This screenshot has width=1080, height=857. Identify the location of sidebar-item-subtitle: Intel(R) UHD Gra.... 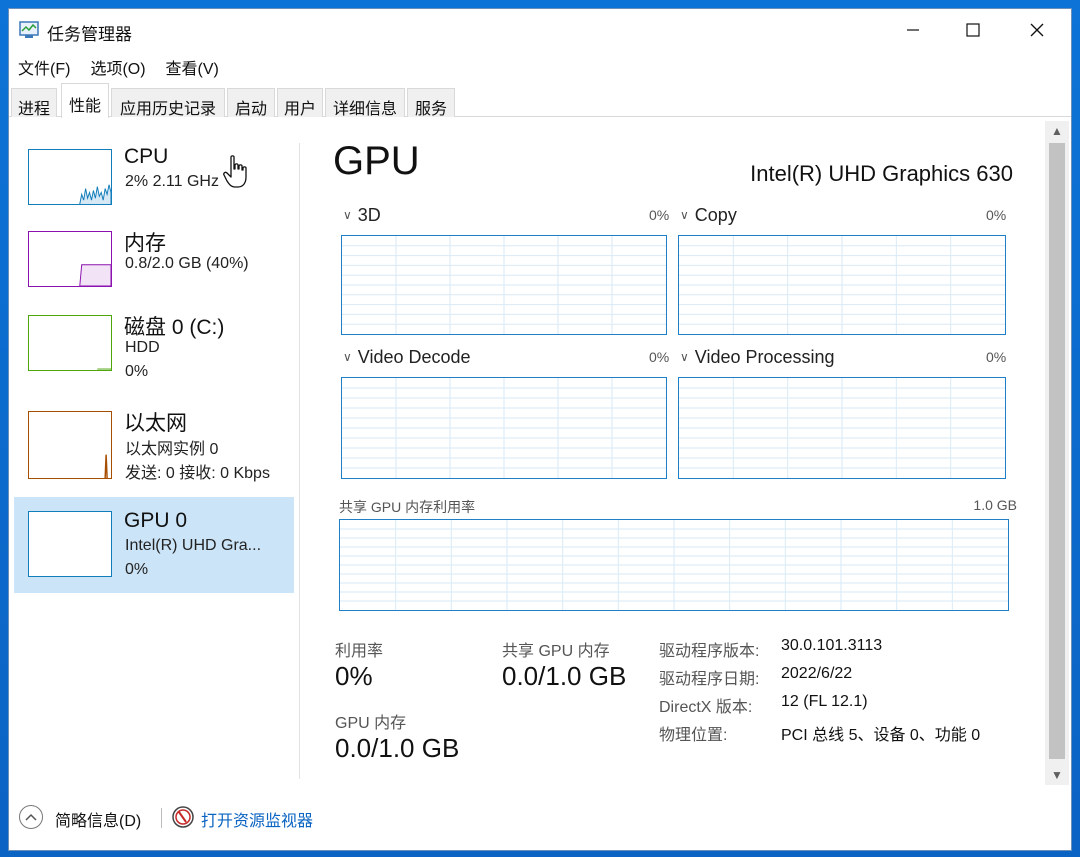
(193, 545).